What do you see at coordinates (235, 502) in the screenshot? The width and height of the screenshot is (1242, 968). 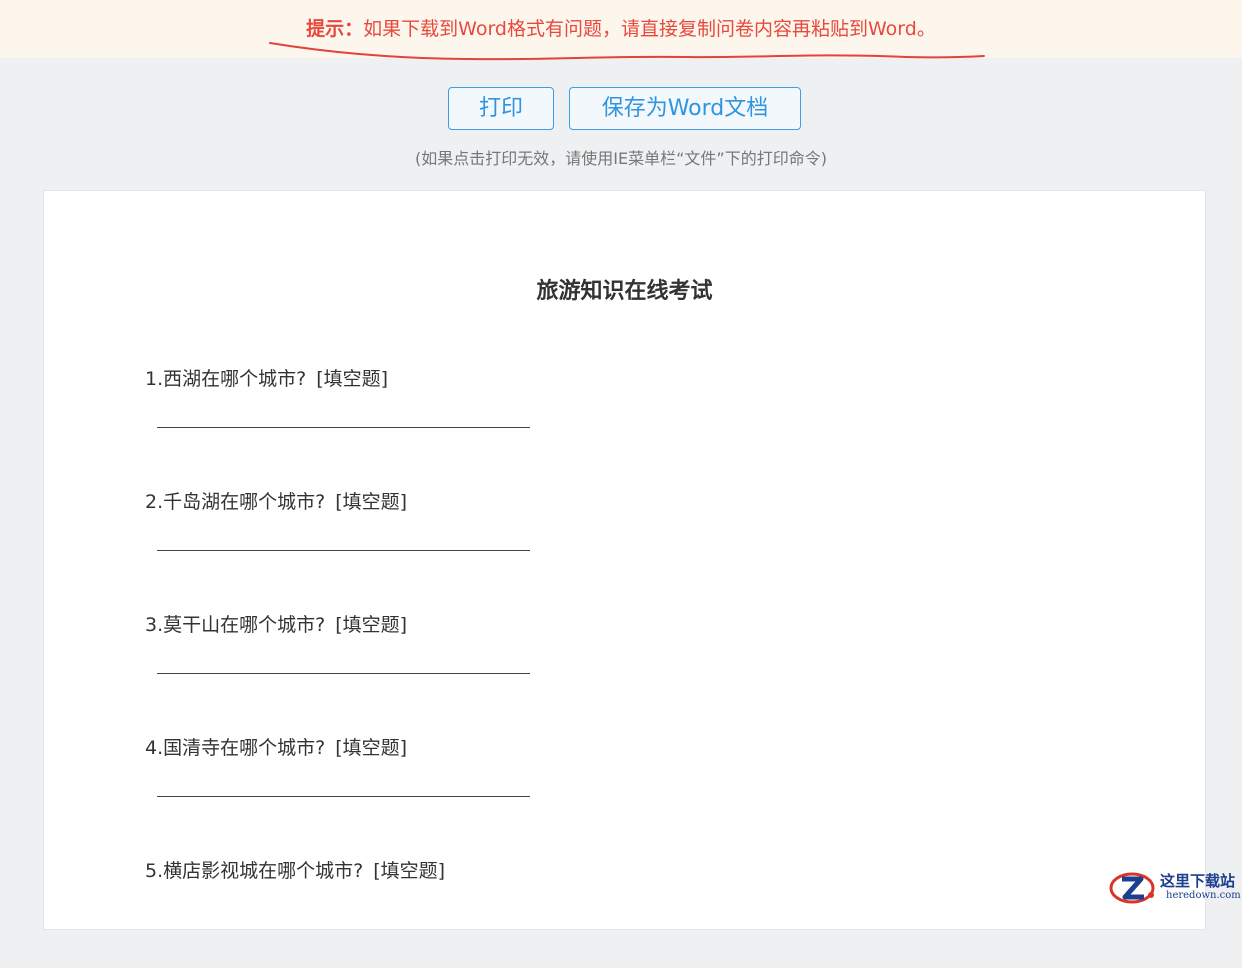 I see `question-label: 2.千岛湖在哪个城市?` at bounding box center [235, 502].